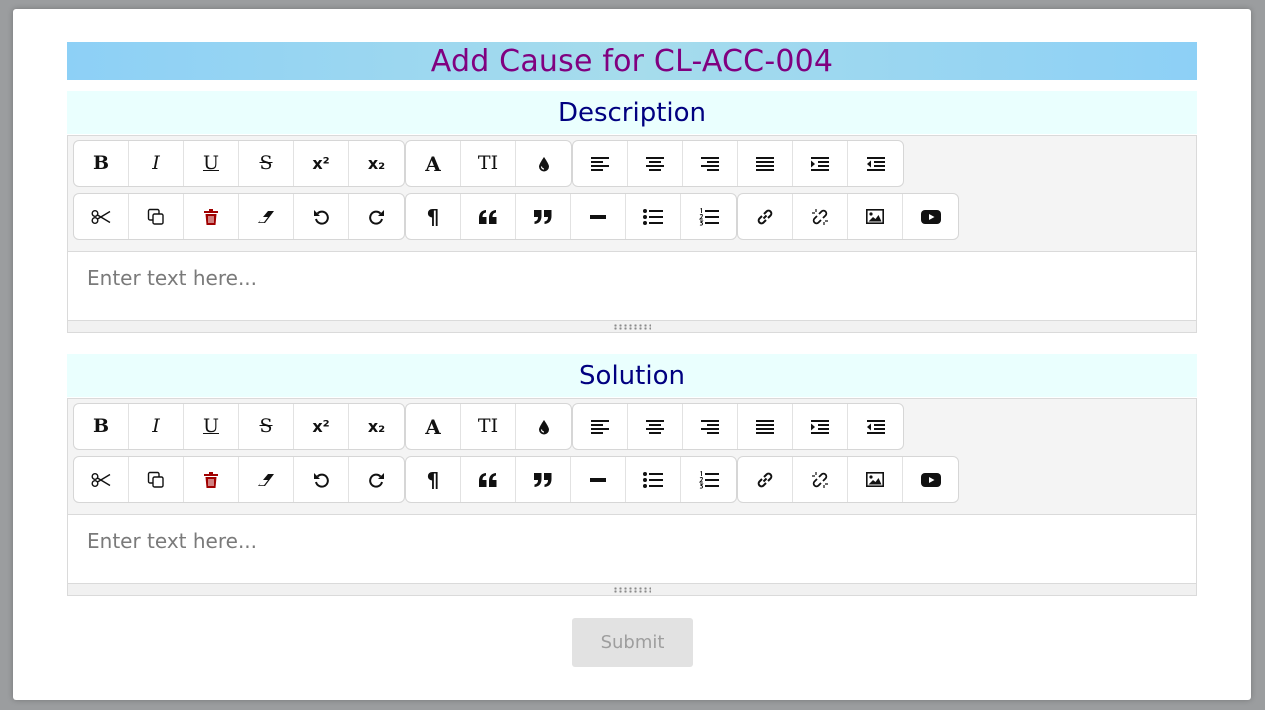 The height and width of the screenshot is (710, 1265). What do you see at coordinates (632, 589) in the screenshot?
I see `solution-resize-handle` at bounding box center [632, 589].